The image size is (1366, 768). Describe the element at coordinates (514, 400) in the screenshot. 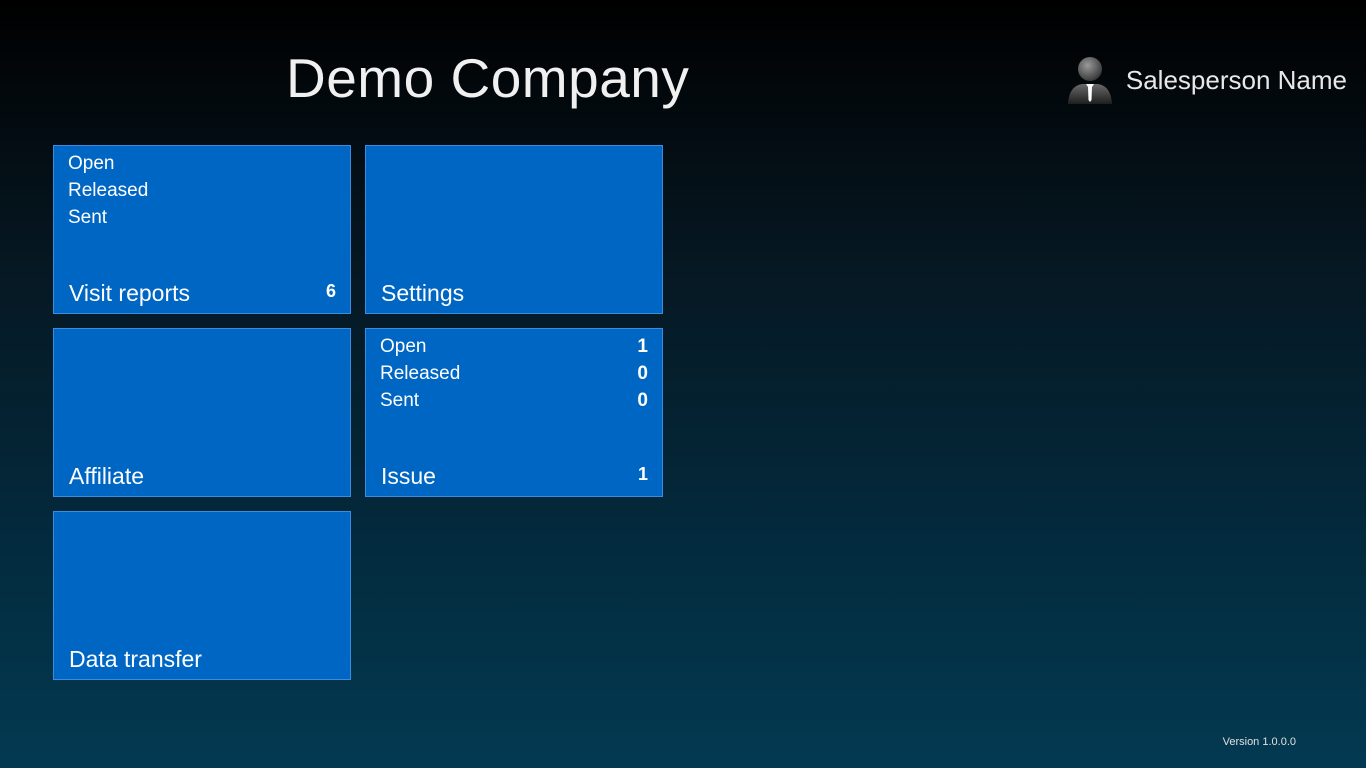

I see `status-row-sent: Sent 0` at that location.